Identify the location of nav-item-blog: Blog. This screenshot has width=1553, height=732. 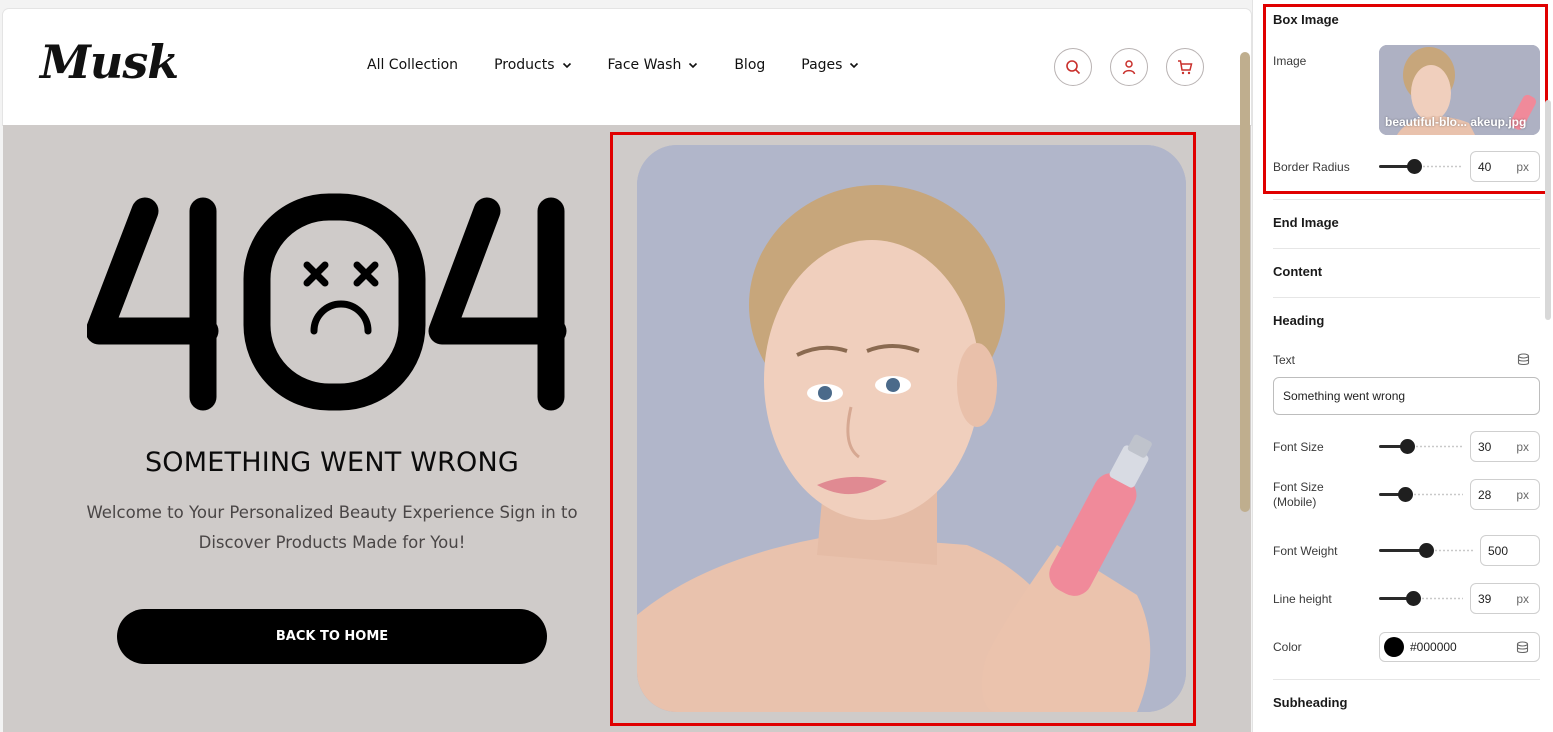
(749, 65).